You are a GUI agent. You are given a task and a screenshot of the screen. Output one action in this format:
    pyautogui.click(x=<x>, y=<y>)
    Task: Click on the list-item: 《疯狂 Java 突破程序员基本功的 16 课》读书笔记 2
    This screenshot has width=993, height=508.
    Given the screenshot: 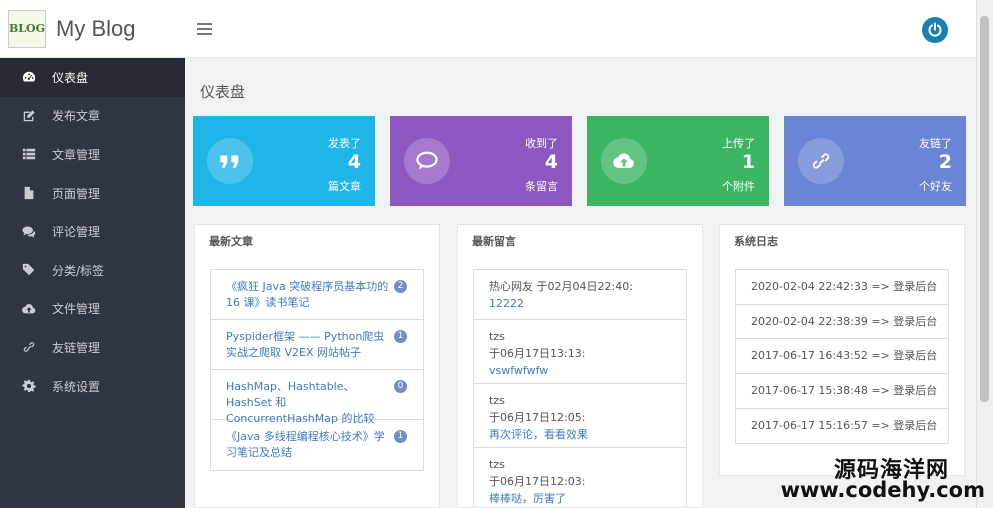 What is the action you would take?
    pyautogui.click(x=317, y=295)
    